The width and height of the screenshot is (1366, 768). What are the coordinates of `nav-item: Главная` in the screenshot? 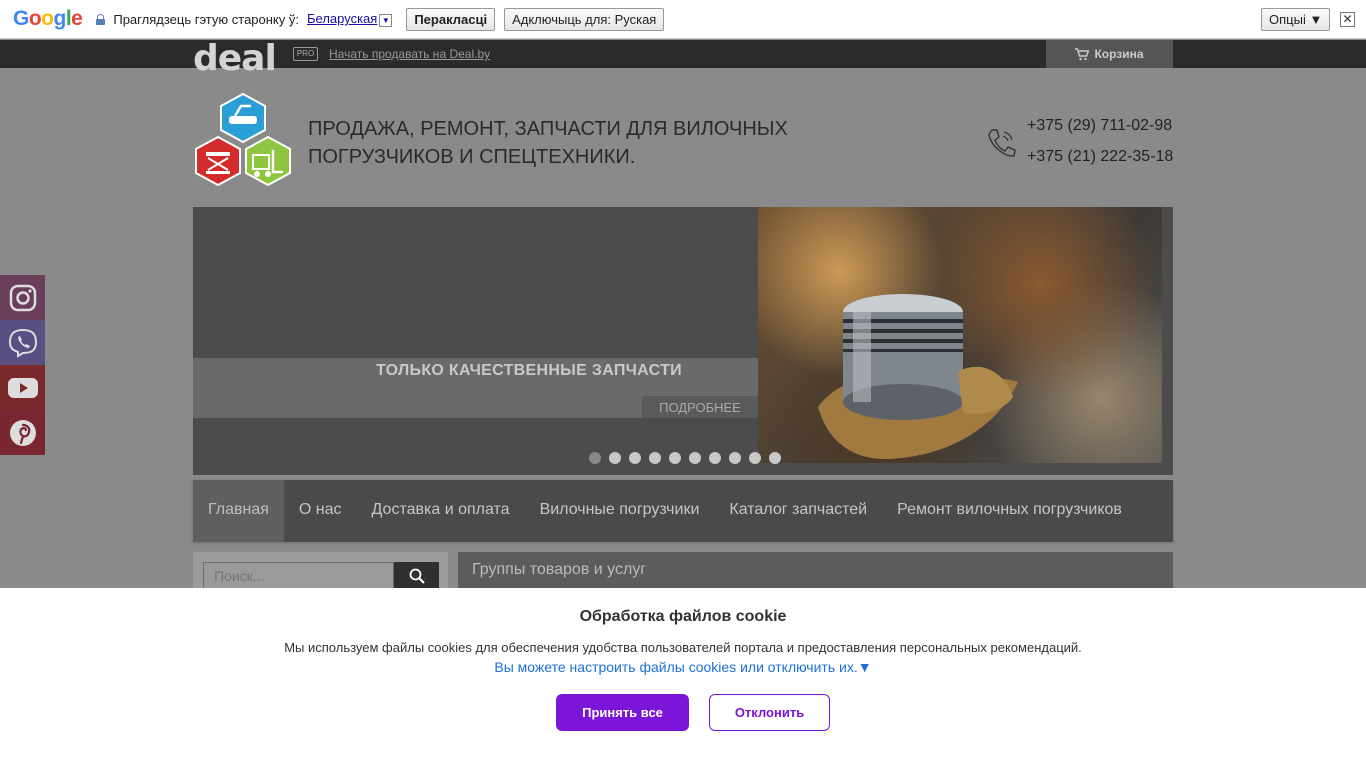 It's located at (238, 511).